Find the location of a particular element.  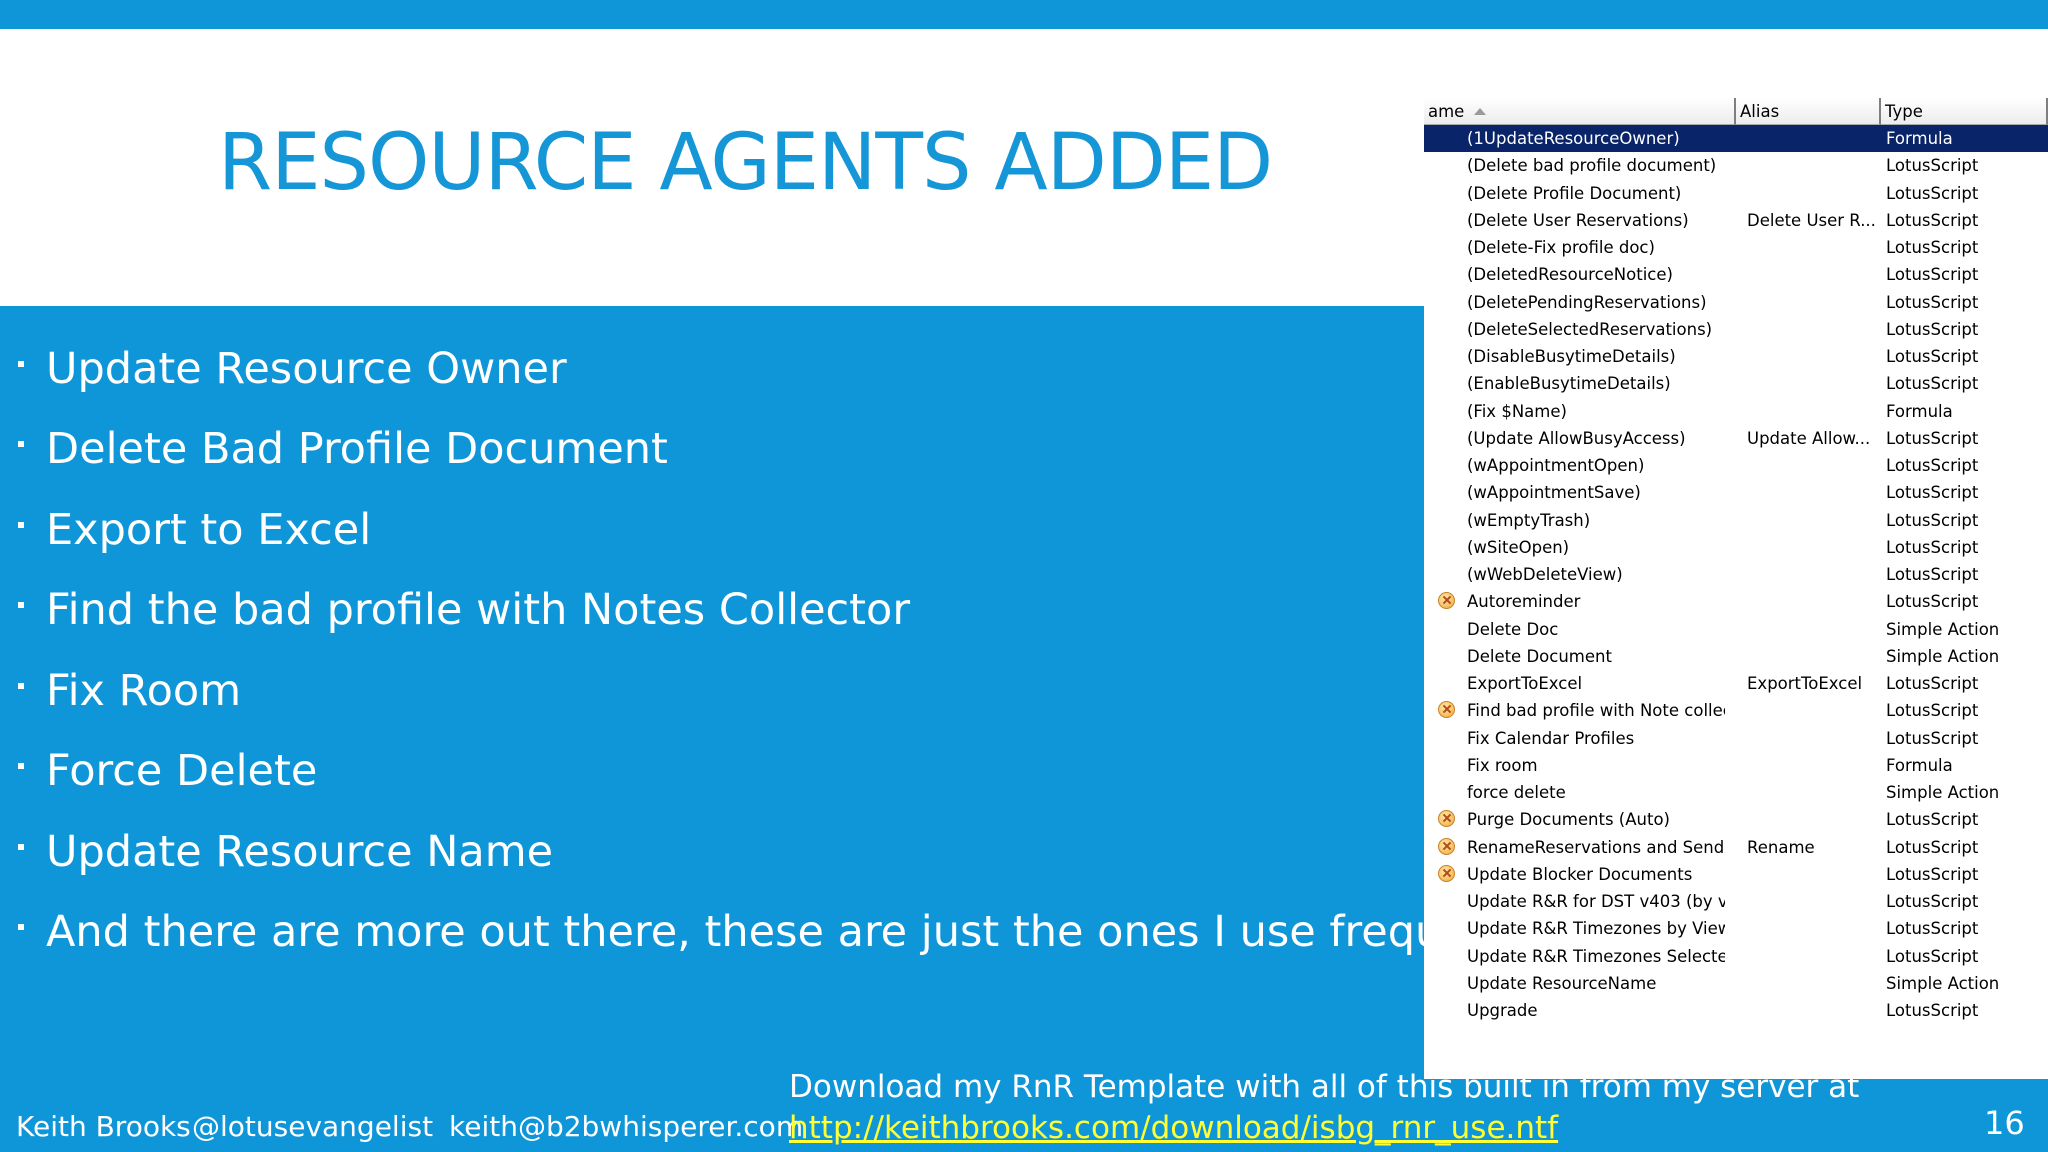

table-row: (wWebDeleteView) LotusScript is located at coordinates (1736, 574).